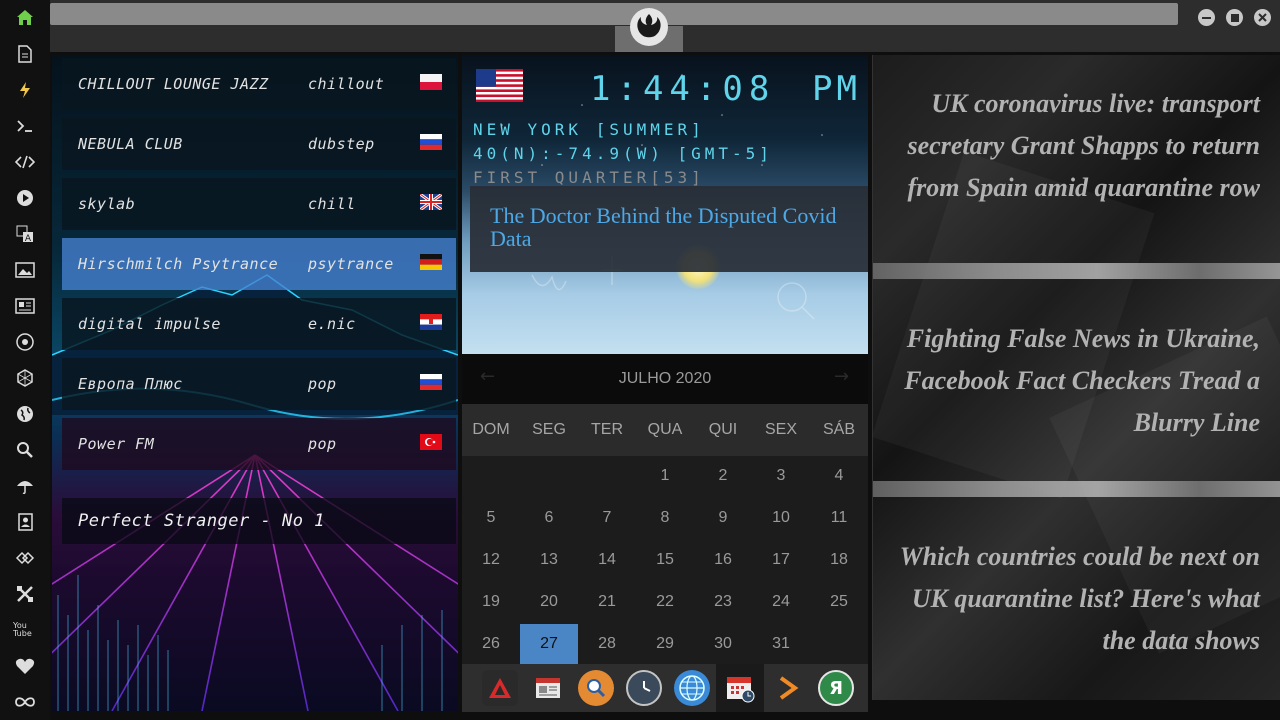  I want to click on chevron-right-icon: →, so click(841, 376).